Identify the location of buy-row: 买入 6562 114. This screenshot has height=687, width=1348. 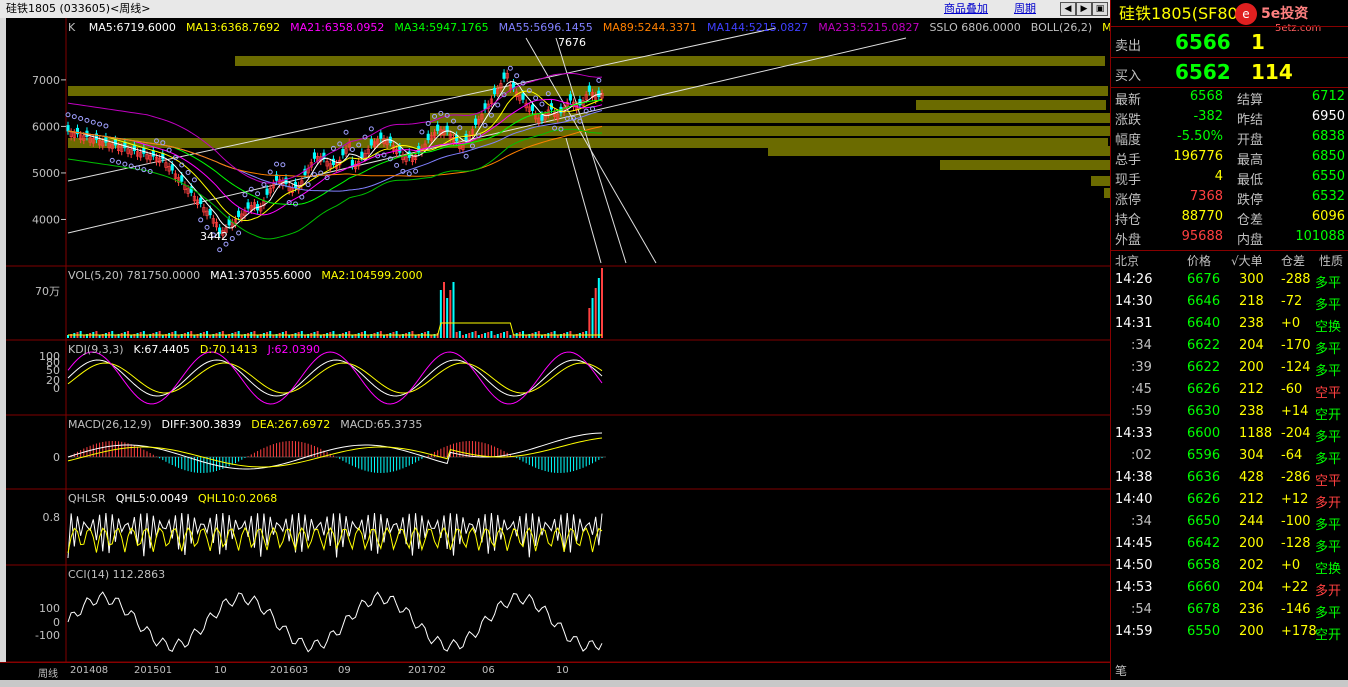
(1229, 72).